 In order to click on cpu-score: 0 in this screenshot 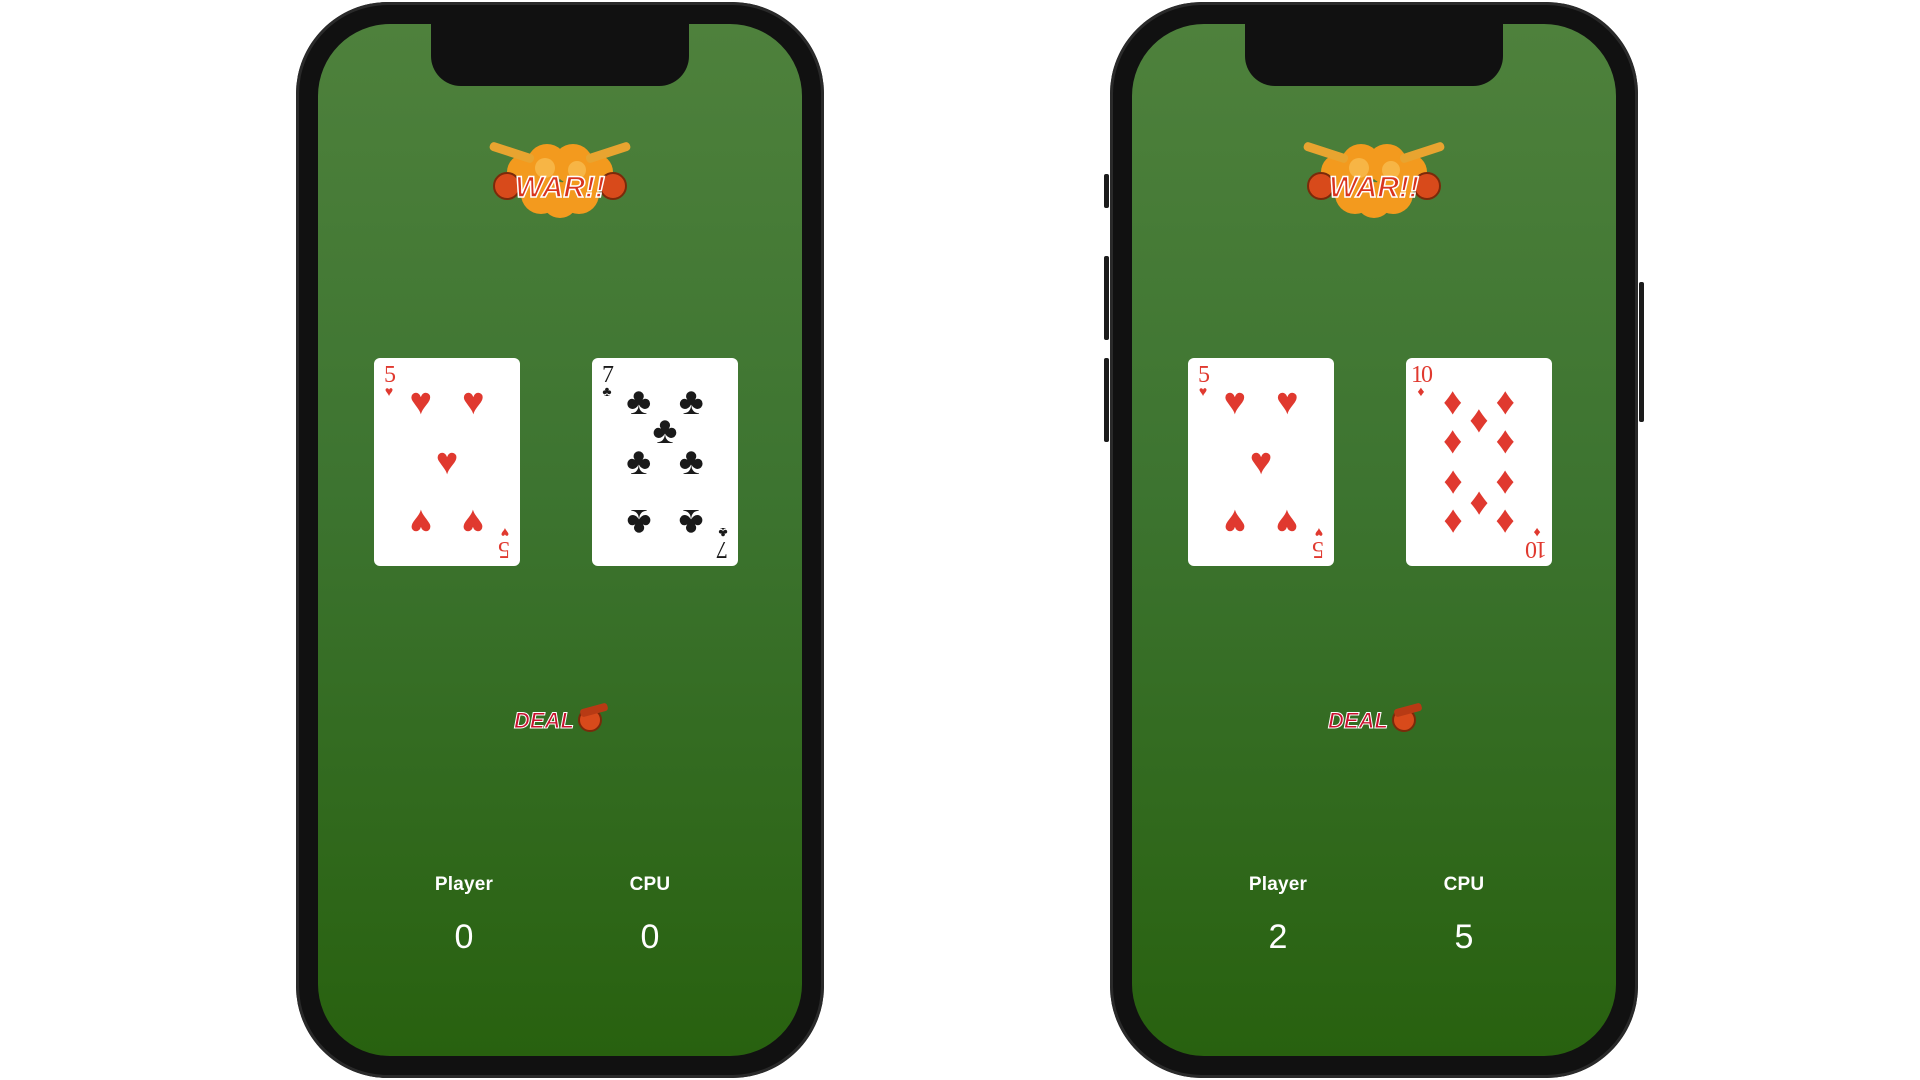, I will do `click(650, 937)`.